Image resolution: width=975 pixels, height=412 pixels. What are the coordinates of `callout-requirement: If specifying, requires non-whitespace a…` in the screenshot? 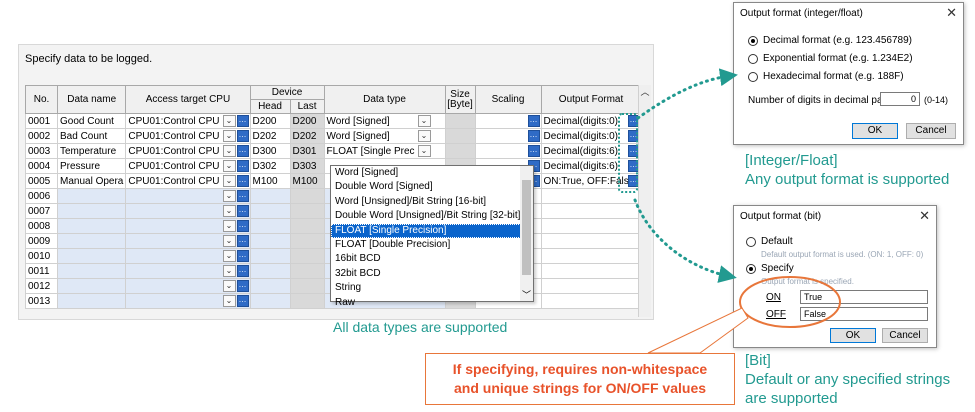 It's located at (580, 379).